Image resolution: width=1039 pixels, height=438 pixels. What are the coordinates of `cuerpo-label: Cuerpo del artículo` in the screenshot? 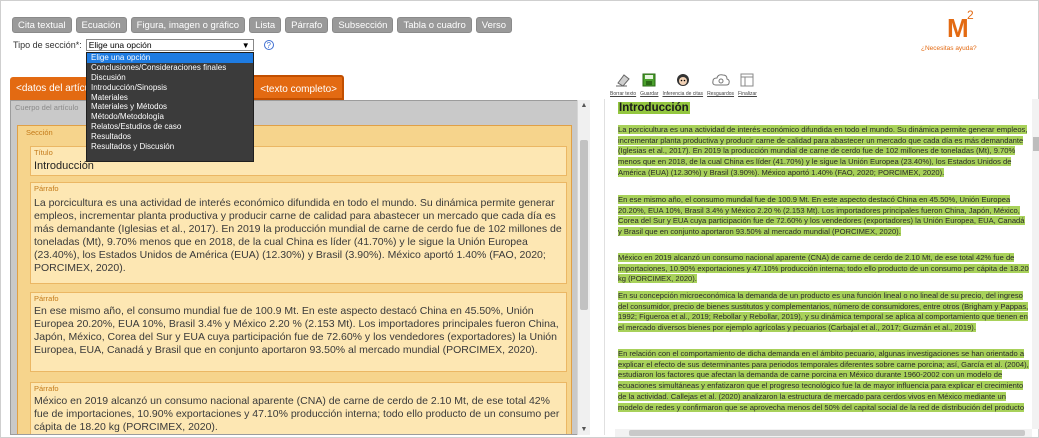 It's located at (47, 107).